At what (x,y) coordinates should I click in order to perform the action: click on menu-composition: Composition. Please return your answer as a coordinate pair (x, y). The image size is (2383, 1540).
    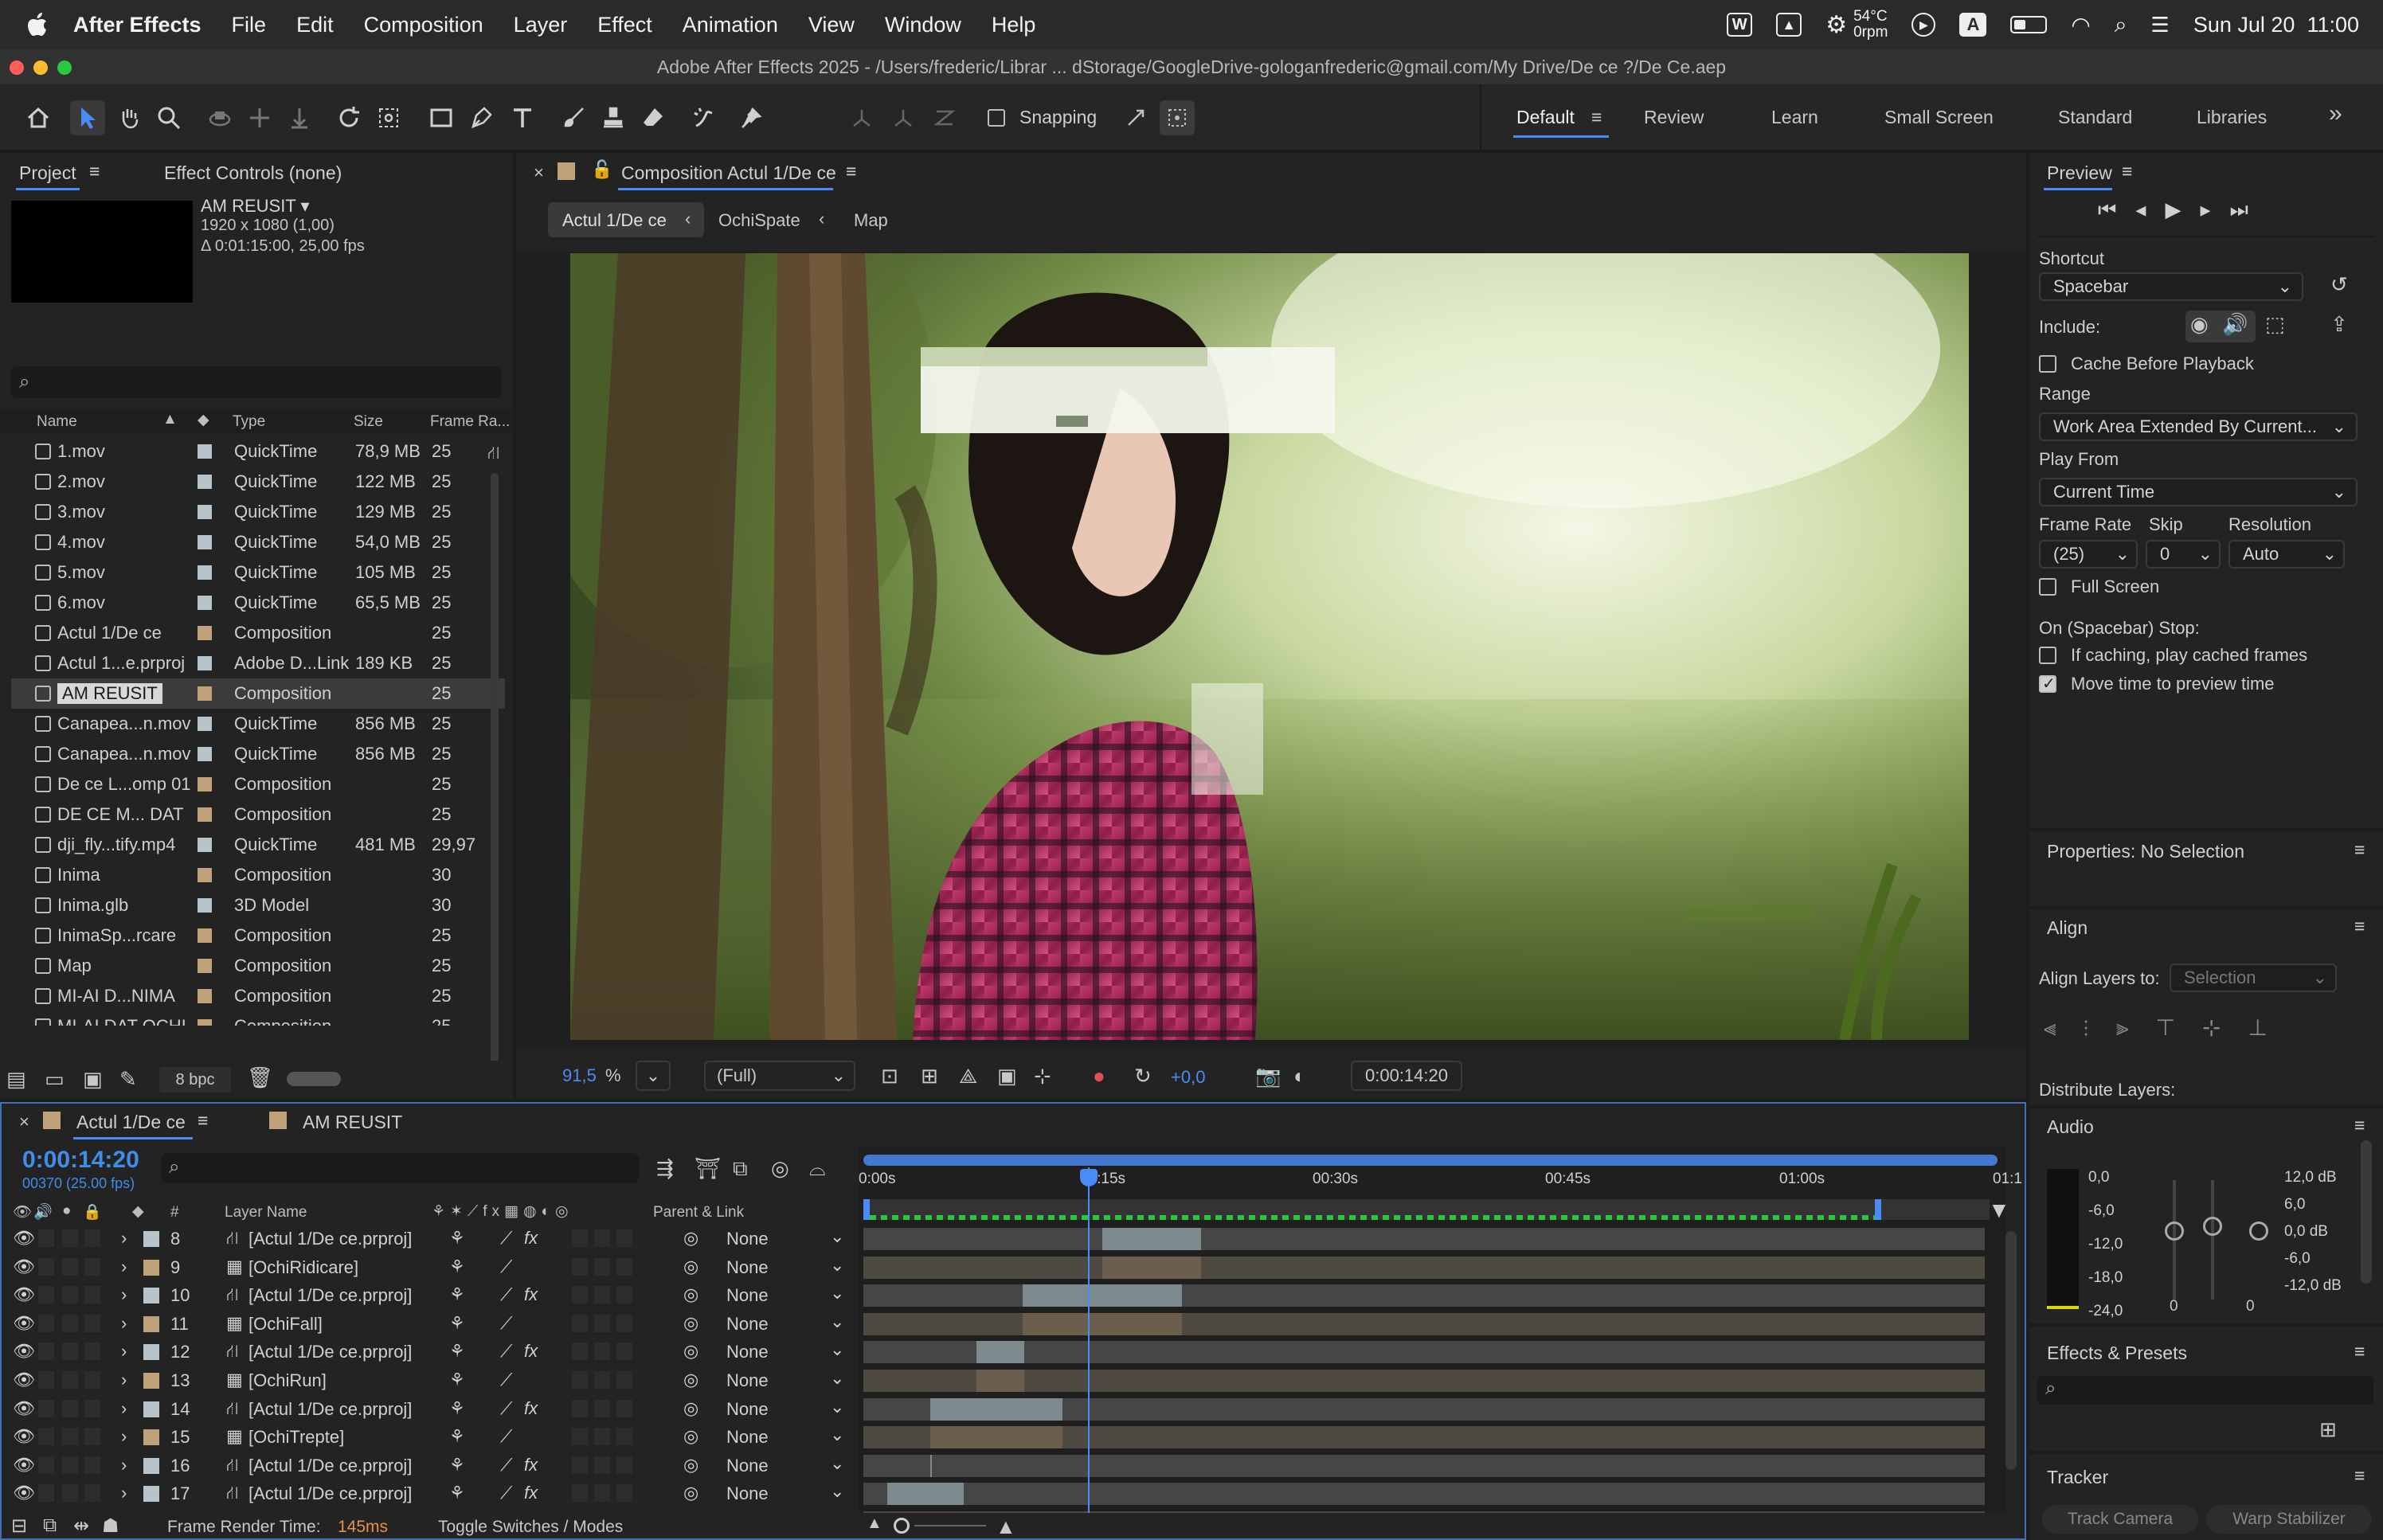
    Looking at the image, I should click on (423, 25).